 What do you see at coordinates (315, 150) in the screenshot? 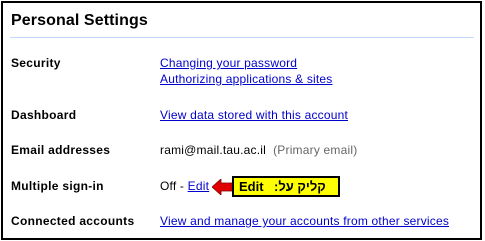
I see `primary-email-note: (Primary email)` at bounding box center [315, 150].